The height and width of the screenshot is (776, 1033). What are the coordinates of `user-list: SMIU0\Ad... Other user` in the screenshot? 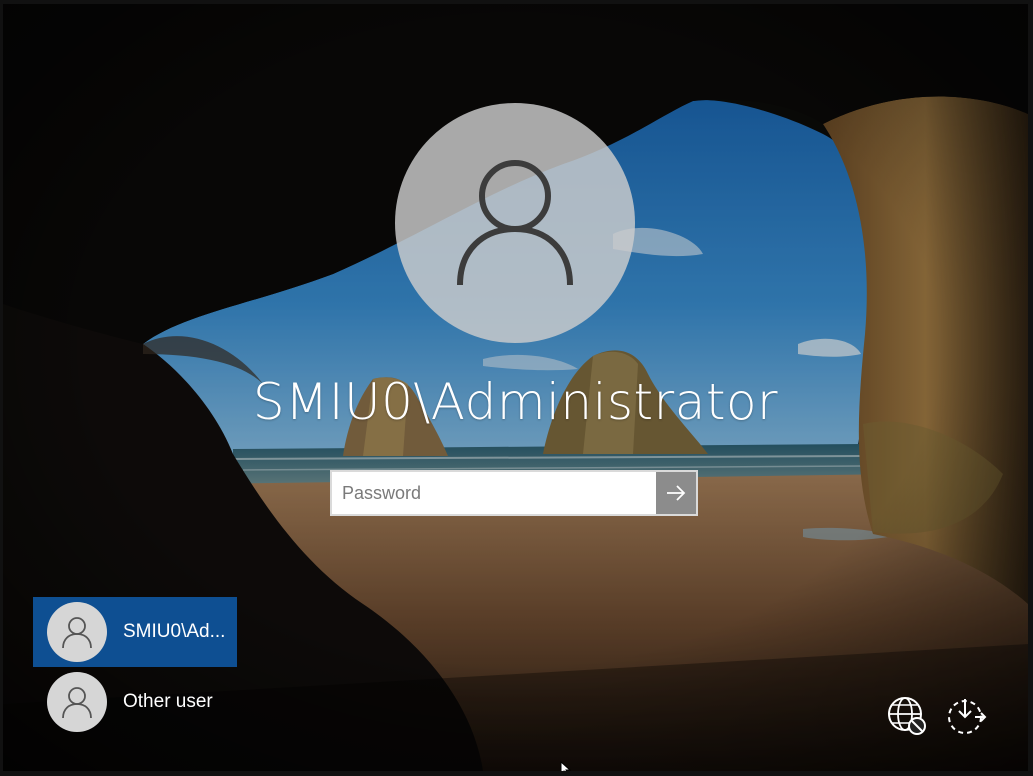 It's located at (135, 667).